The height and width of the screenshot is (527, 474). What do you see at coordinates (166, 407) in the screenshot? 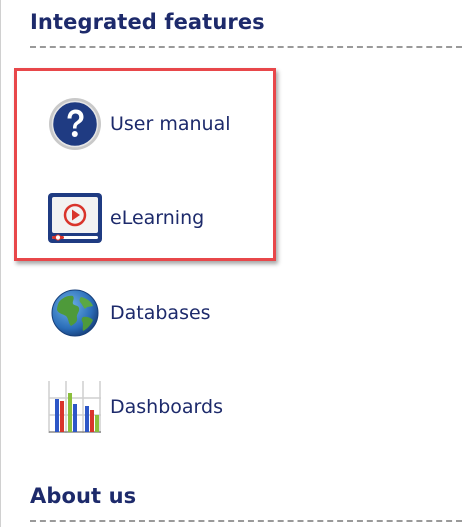
I see `dashboards-label: Dashboards` at bounding box center [166, 407].